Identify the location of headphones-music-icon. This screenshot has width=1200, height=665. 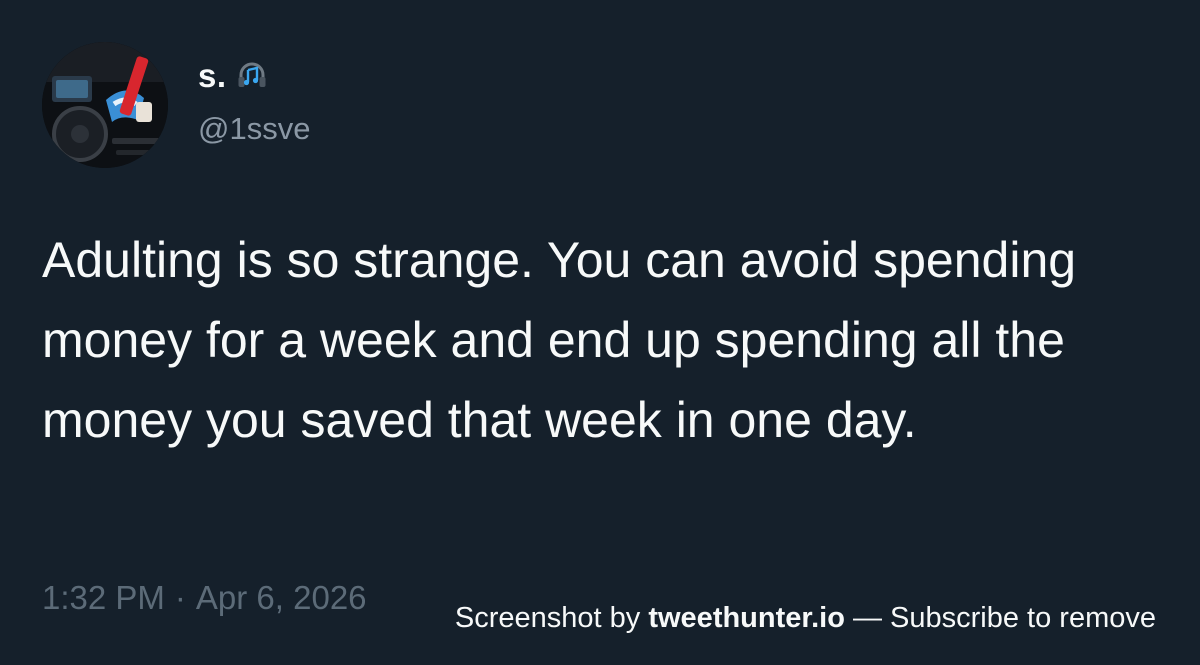
(252, 76).